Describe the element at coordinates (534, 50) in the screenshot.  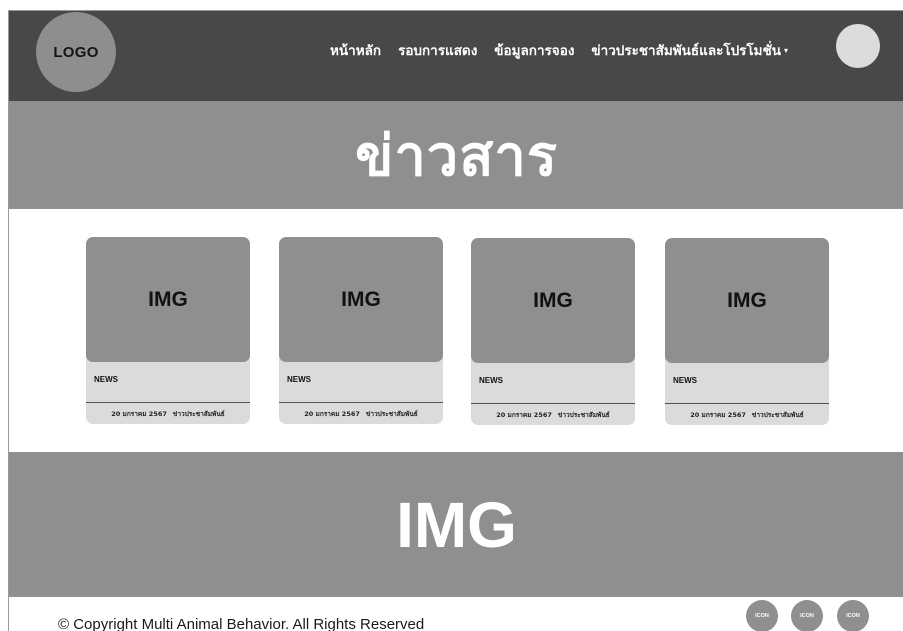
I see `nav-item-booking-info: ข้อมูลการจอง` at that location.